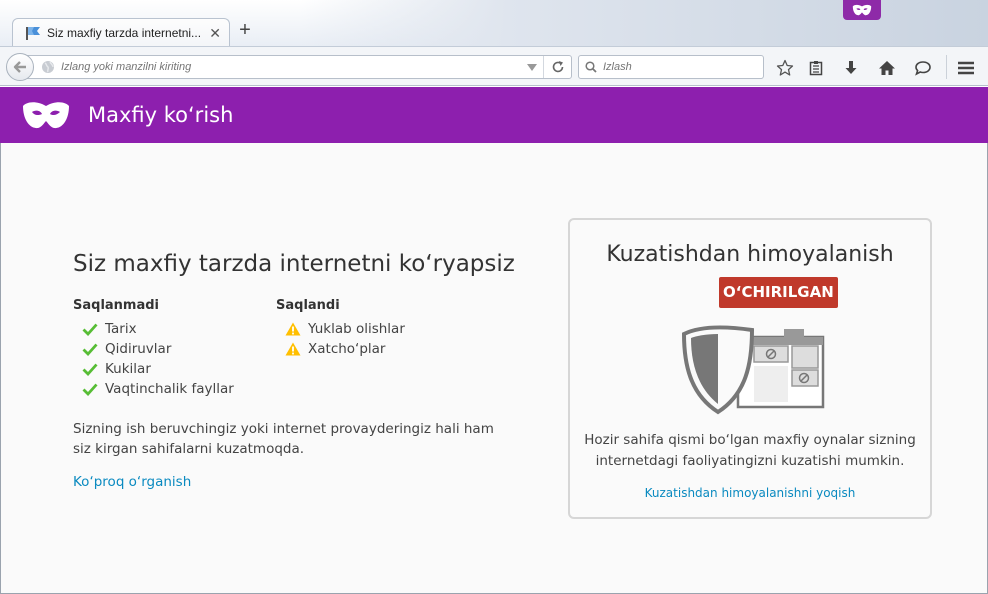  I want to click on navigation-toolbar, so click(494, 66).